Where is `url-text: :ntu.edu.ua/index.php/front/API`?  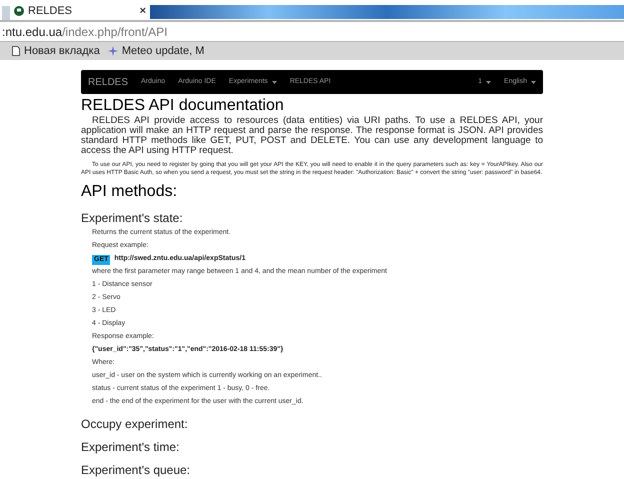 url-text: :ntu.edu.ua/index.php/front/API is located at coordinates (85, 32).